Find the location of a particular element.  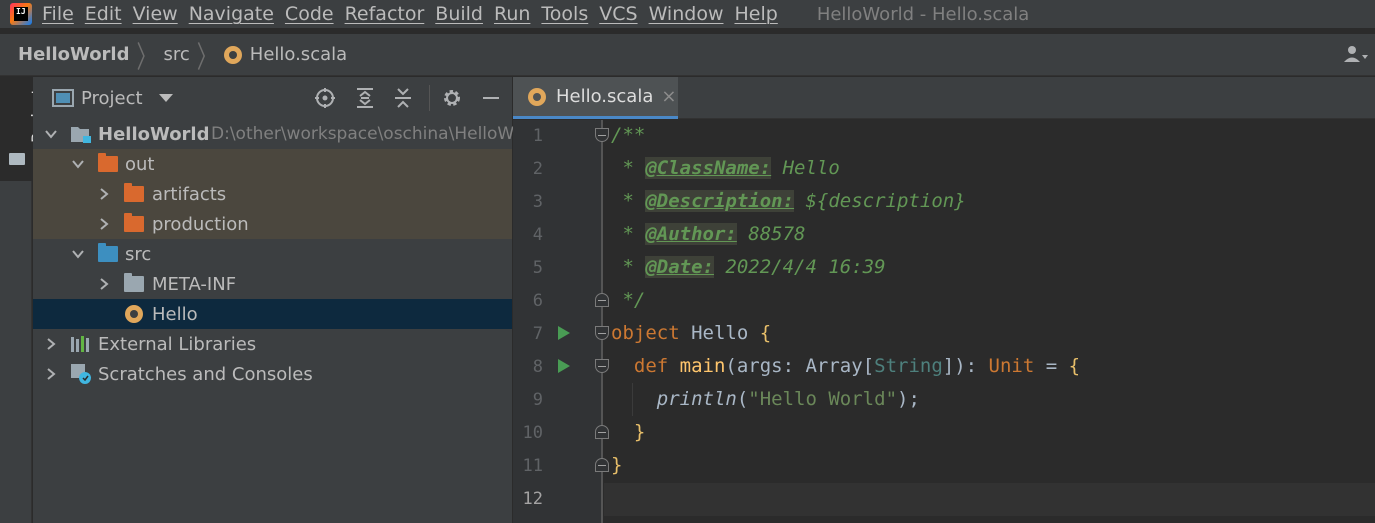

navigation-bar: HelloWorld 〉 src 〉 Hello.scala is located at coordinates (687, 55).